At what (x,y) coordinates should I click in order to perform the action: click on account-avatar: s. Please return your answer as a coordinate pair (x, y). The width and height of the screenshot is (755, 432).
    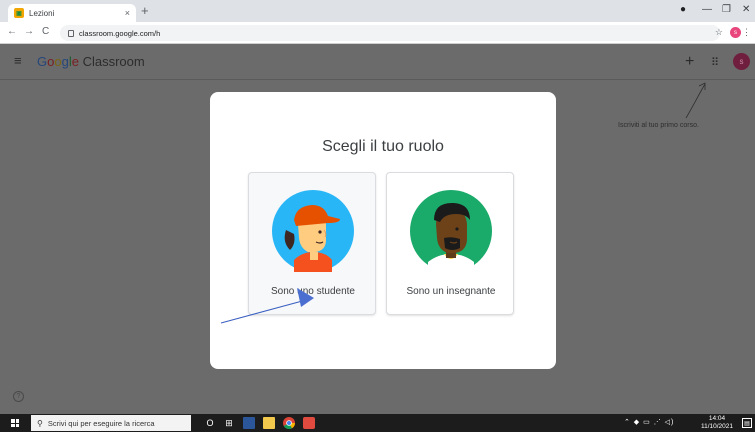
    Looking at the image, I should click on (741, 61).